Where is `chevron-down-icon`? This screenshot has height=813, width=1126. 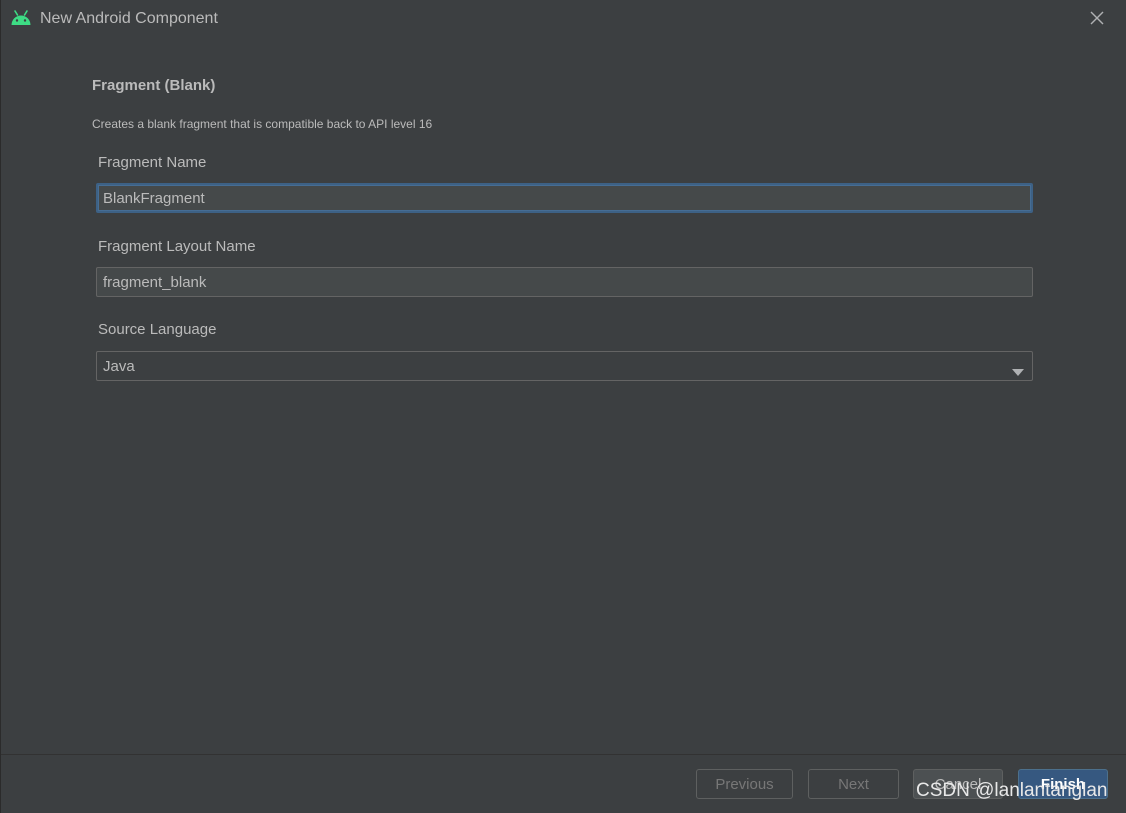 chevron-down-icon is located at coordinates (1018, 369).